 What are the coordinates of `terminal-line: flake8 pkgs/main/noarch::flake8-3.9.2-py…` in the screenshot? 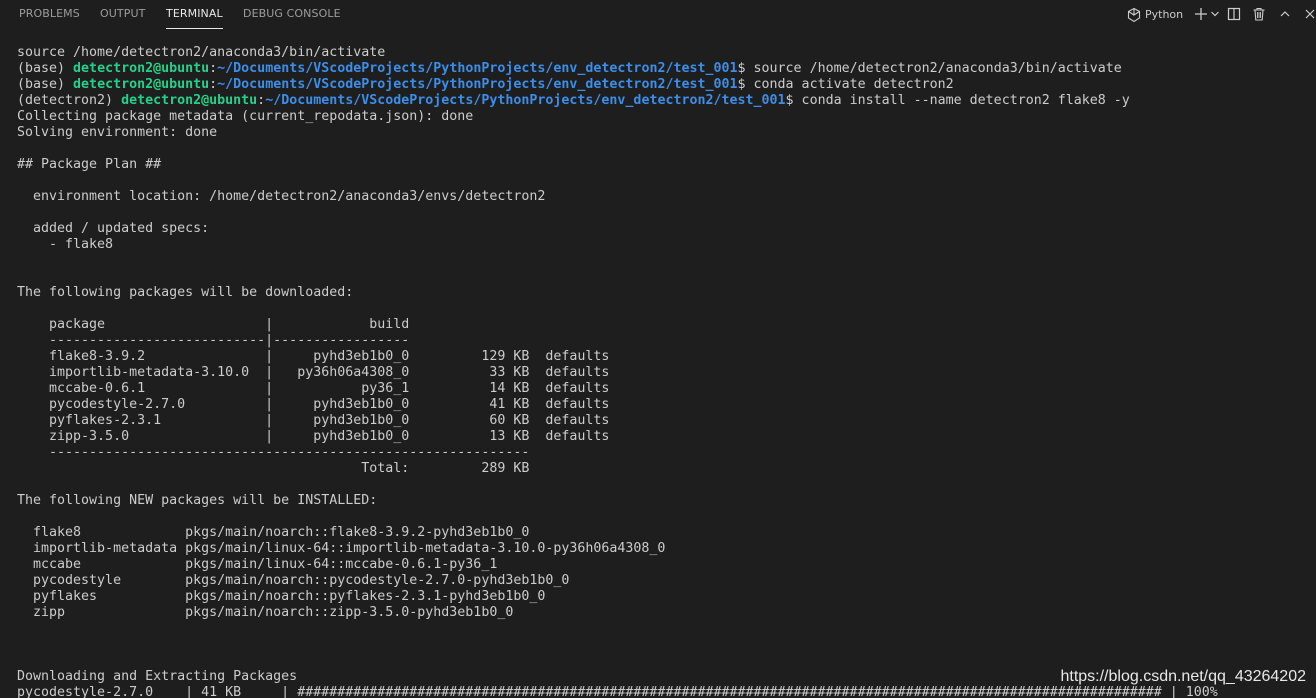 It's located at (273, 532).